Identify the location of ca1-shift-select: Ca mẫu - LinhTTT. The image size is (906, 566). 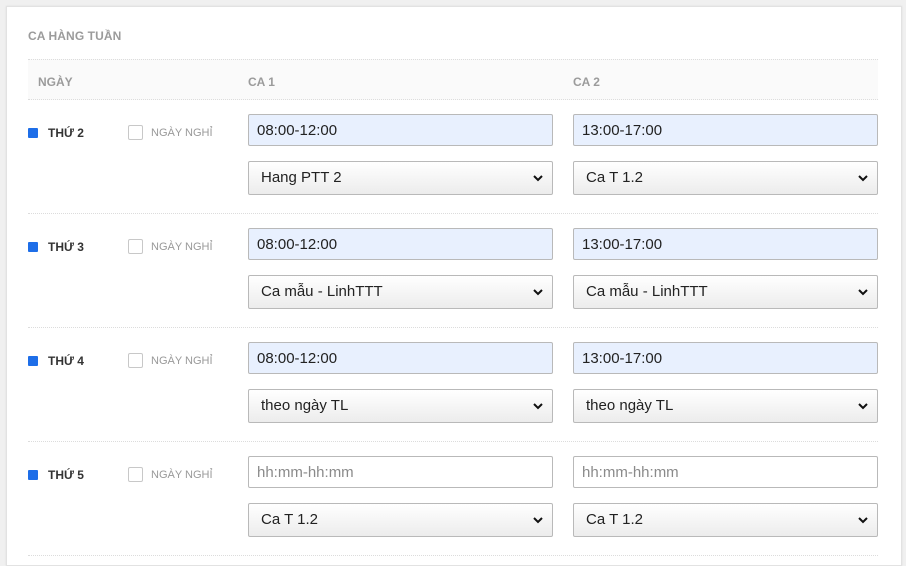
(400, 292).